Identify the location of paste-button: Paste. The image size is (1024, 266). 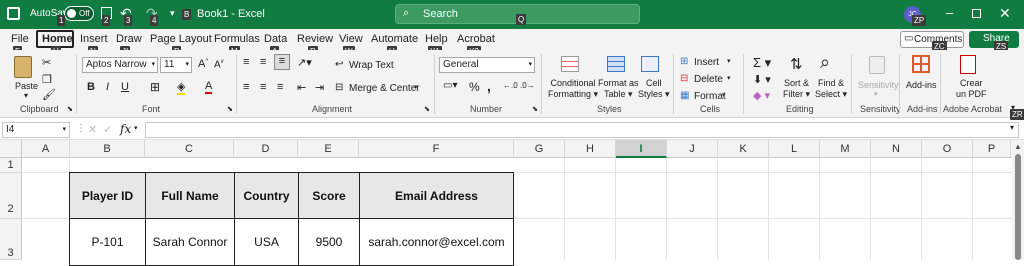
(26, 86).